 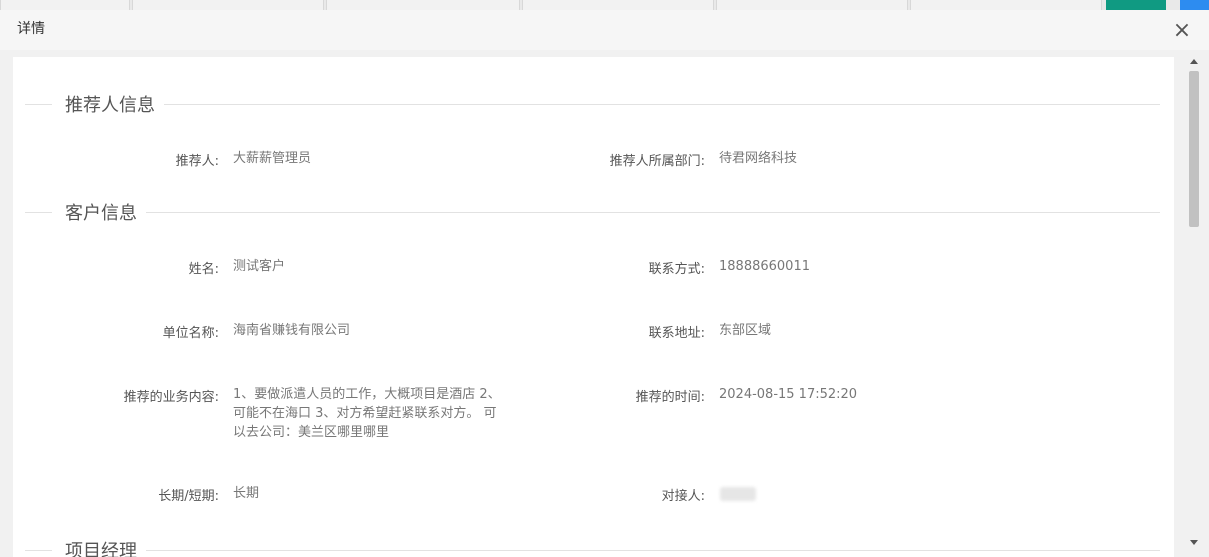 What do you see at coordinates (657, 161) in the screenshot?
I see `referrer-dept-label: 推荐人所属部门:` at bounding box center [657, 161].